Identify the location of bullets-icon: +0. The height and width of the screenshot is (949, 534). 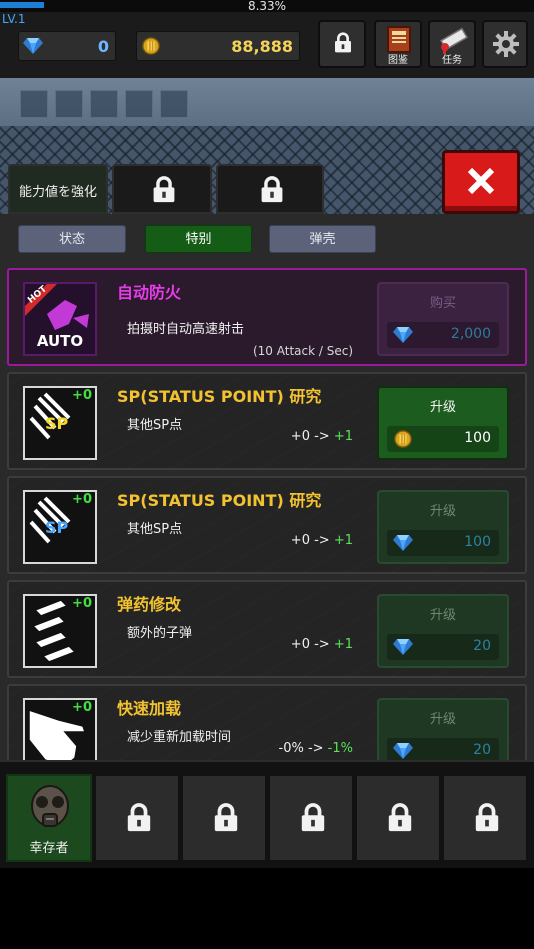
(60, 631).